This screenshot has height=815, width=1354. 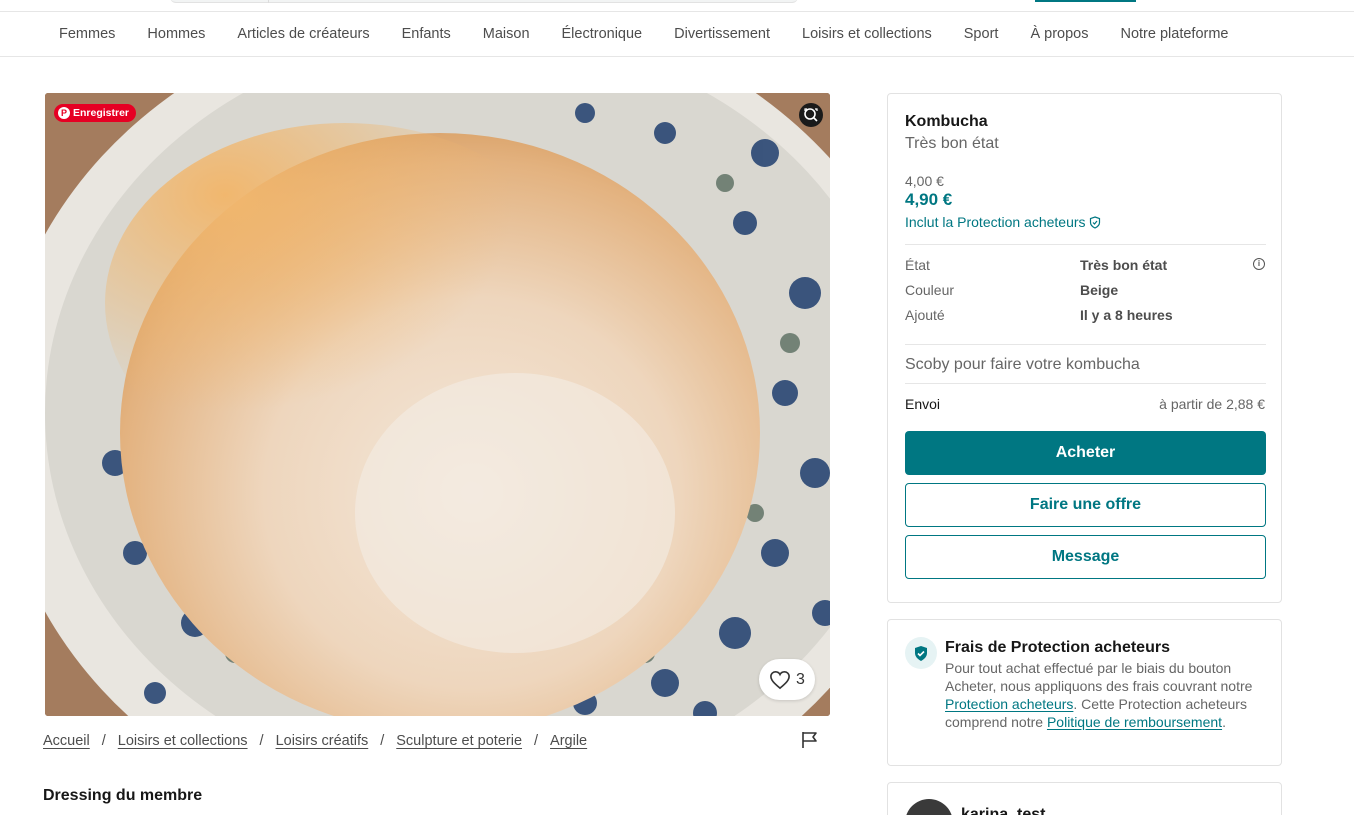 I want to click on seller-avatar, so click(x=929, y=807).